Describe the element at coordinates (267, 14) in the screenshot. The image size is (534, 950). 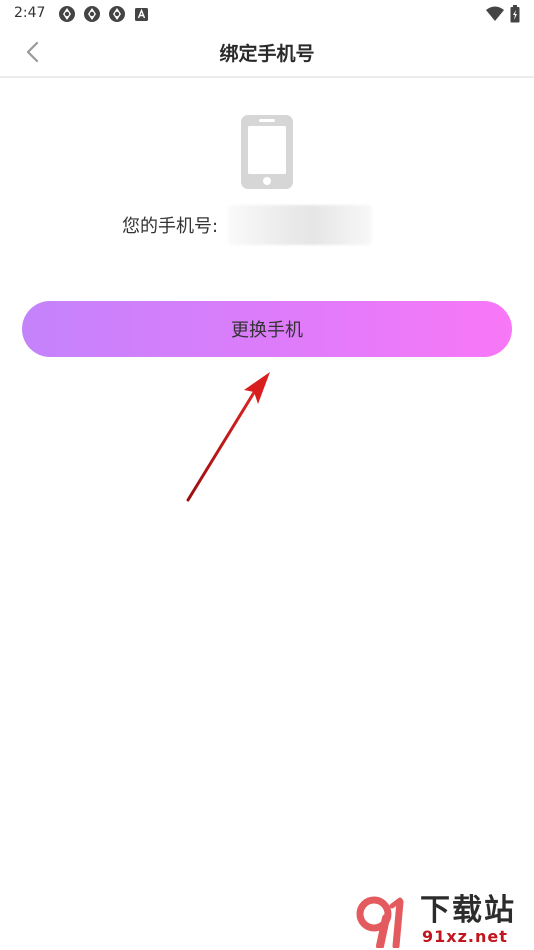
I see `status-bar: 2:47` at that location.